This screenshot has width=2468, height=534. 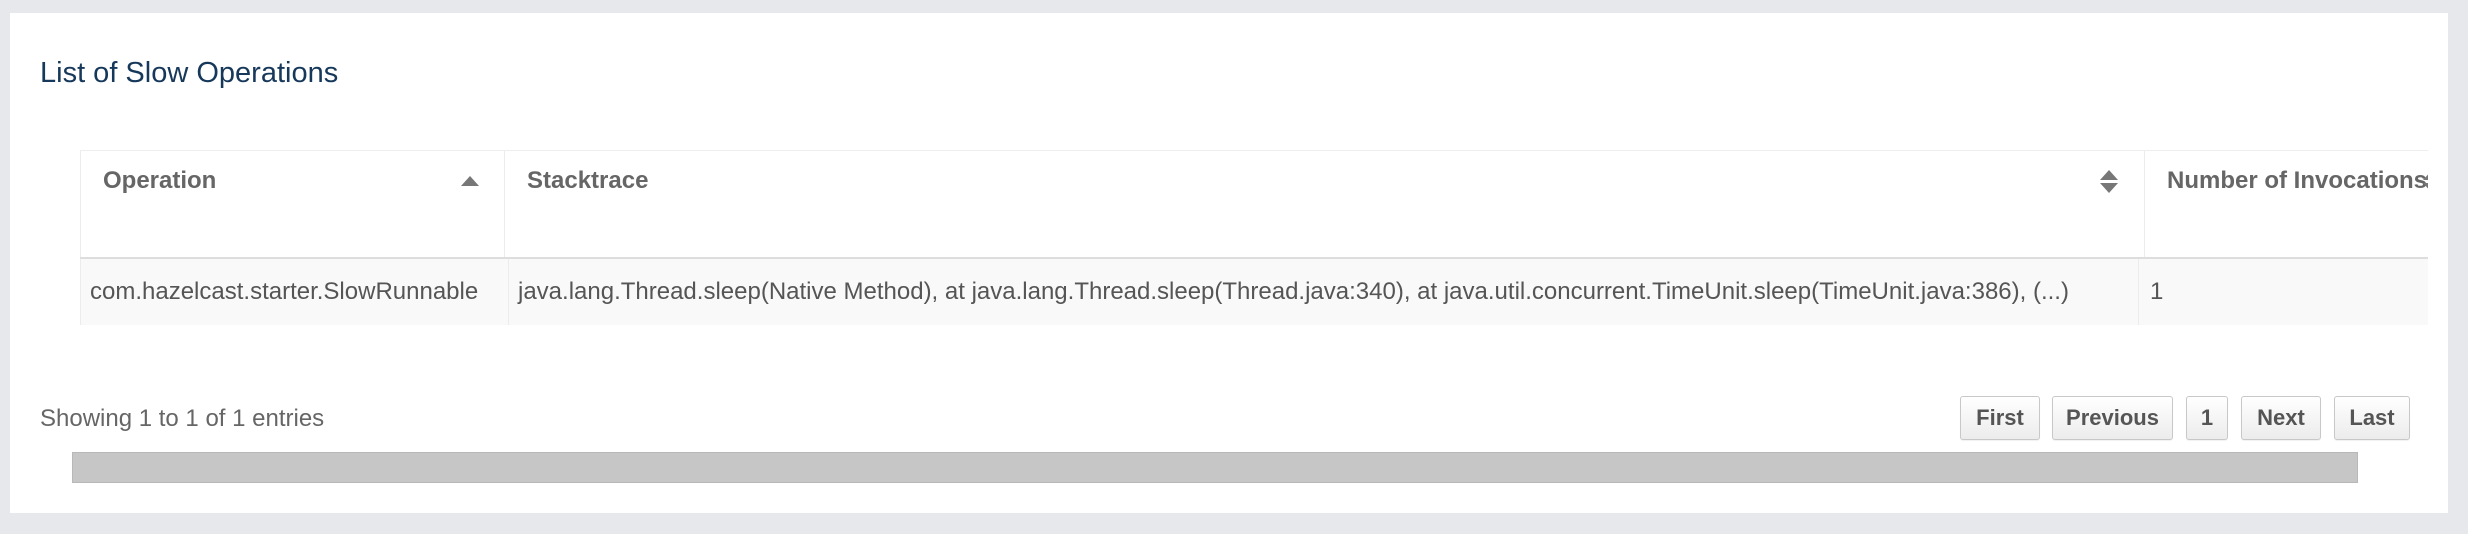 I want to click on page-1-button: 1, so click(x=2207, y=418).